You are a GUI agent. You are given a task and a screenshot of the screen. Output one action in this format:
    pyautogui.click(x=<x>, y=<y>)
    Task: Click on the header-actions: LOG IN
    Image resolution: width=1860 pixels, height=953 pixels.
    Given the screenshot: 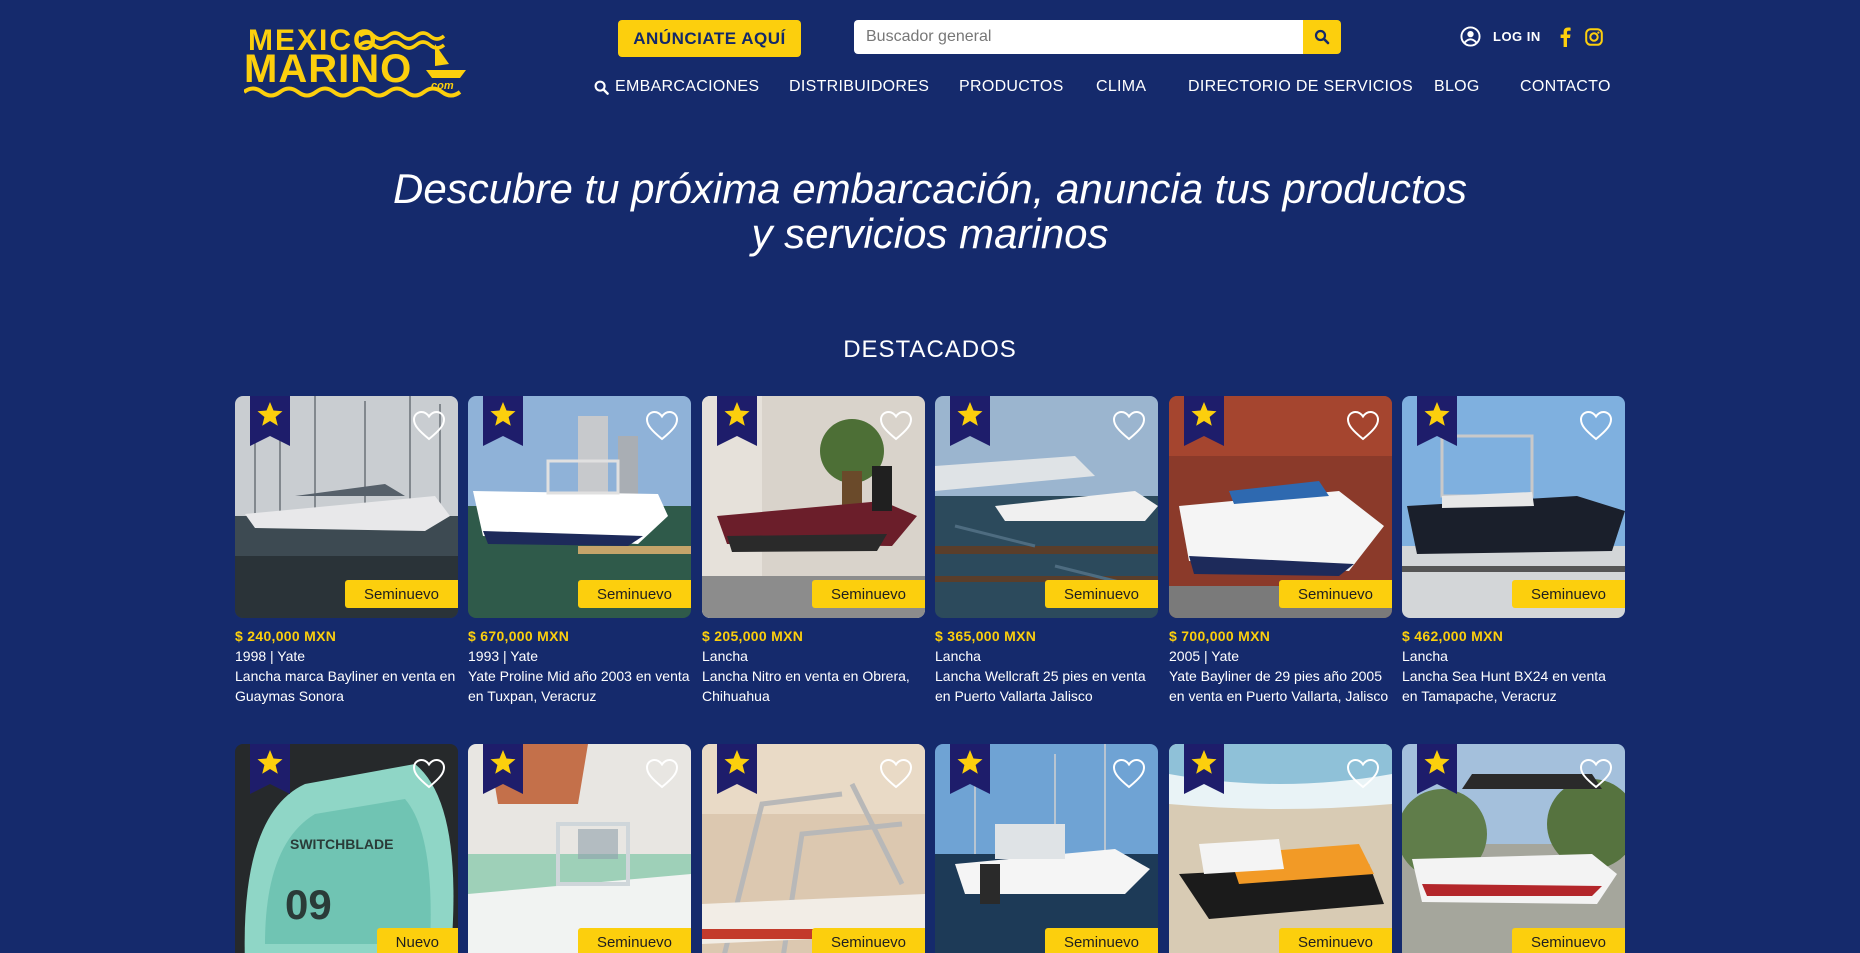 What is the action you would take?
    pyautogui.click(x=1531, y=36)
    